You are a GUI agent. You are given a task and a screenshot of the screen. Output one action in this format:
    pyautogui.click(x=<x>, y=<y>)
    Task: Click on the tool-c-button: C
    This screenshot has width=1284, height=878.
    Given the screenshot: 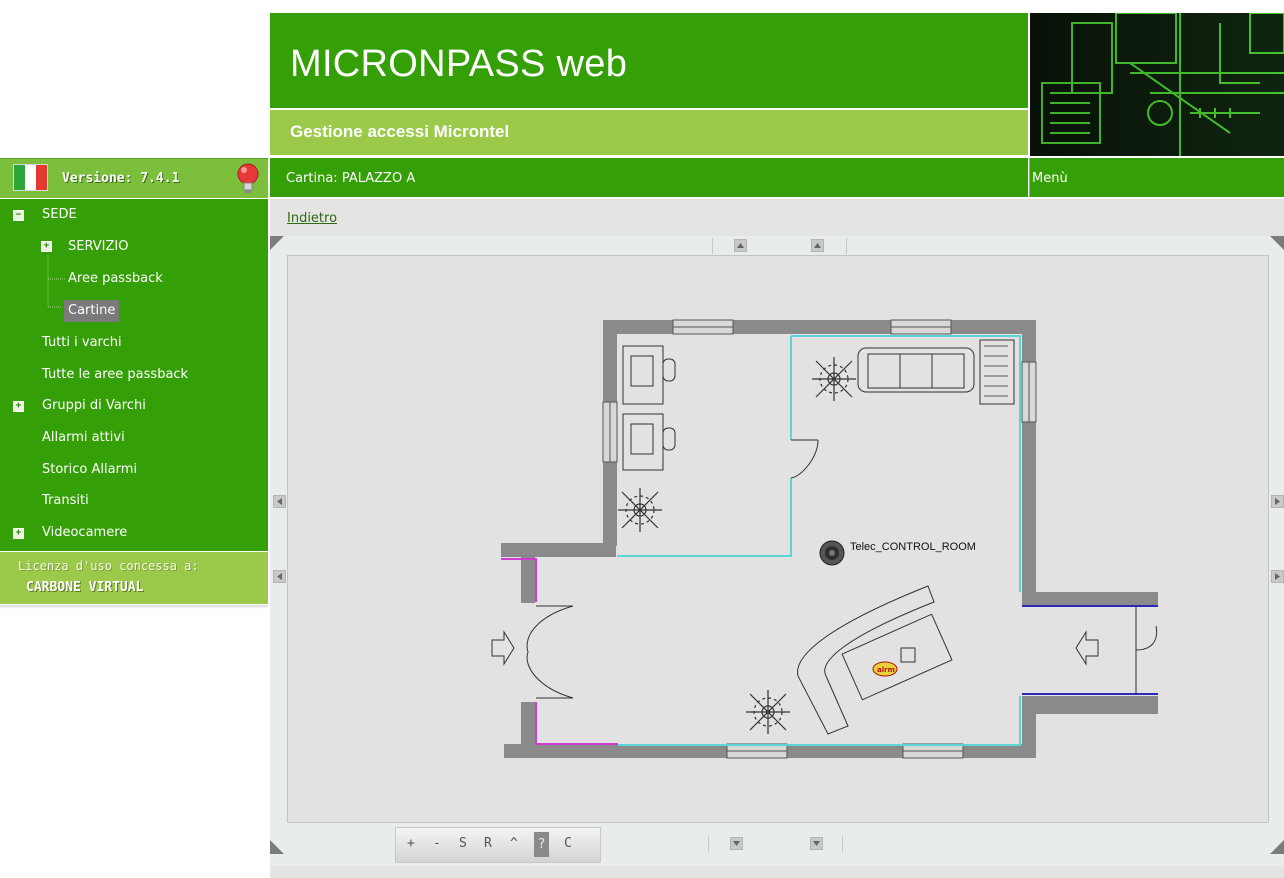 What is the action you would take?
    pyautogui.click(x=568, y=843)
    